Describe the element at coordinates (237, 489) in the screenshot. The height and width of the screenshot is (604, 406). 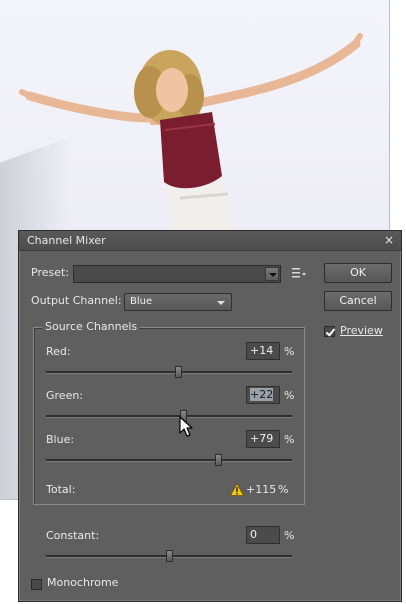
I see `warning-icon` at that location.